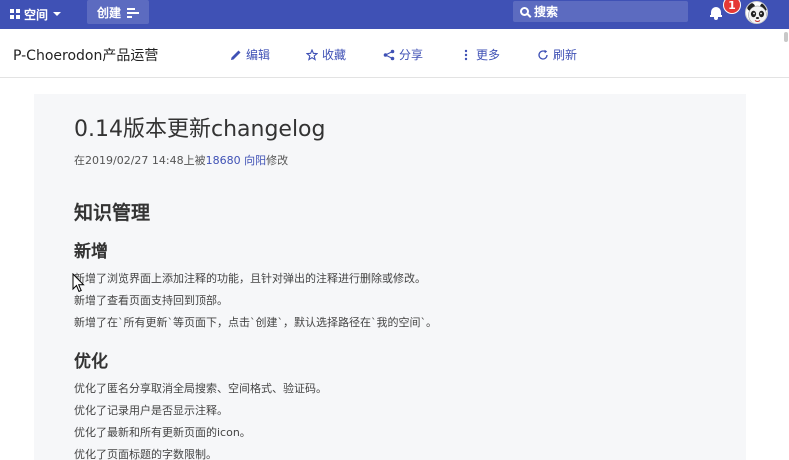 The width and height of the screenshot is (789, 460). What do you see at coordinates (258, 55) in the screenshot?
I see `edit-label: 编辑` at bounding box center [258, 55].